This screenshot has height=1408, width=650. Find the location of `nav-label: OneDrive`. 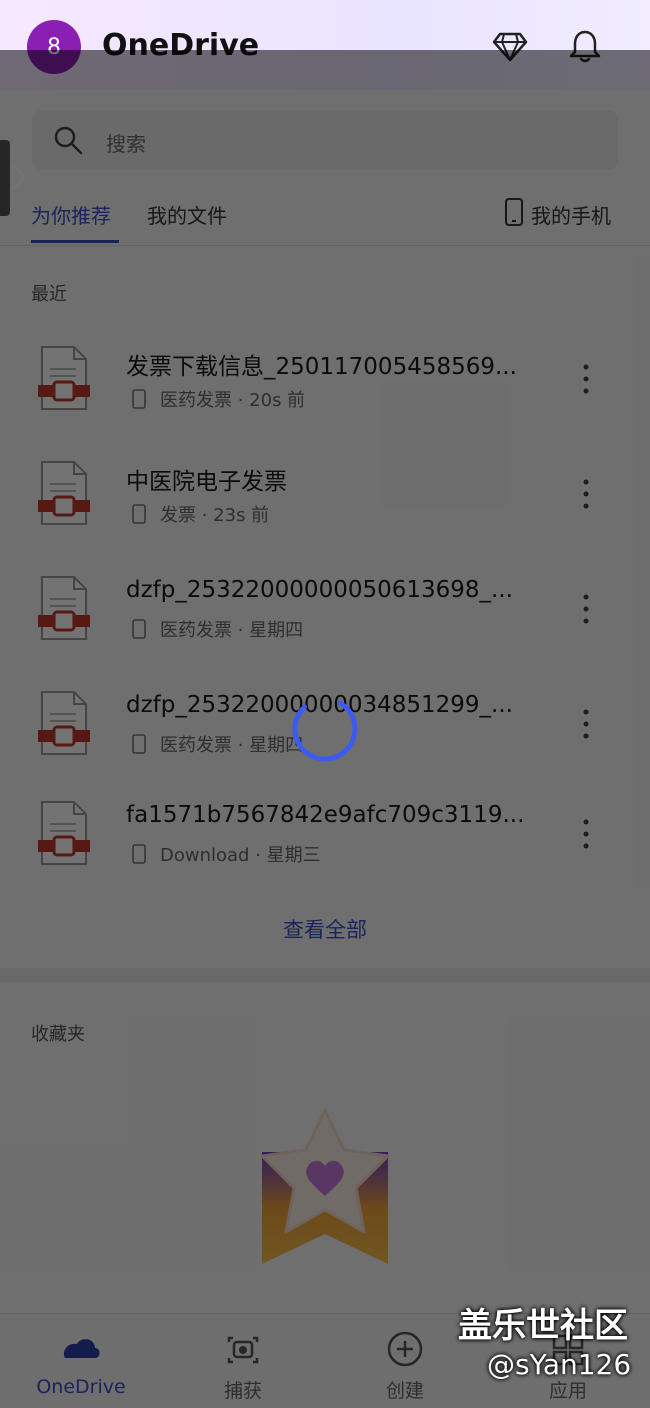

nav-label: OneDrive is located at coordinates (81, 1387).